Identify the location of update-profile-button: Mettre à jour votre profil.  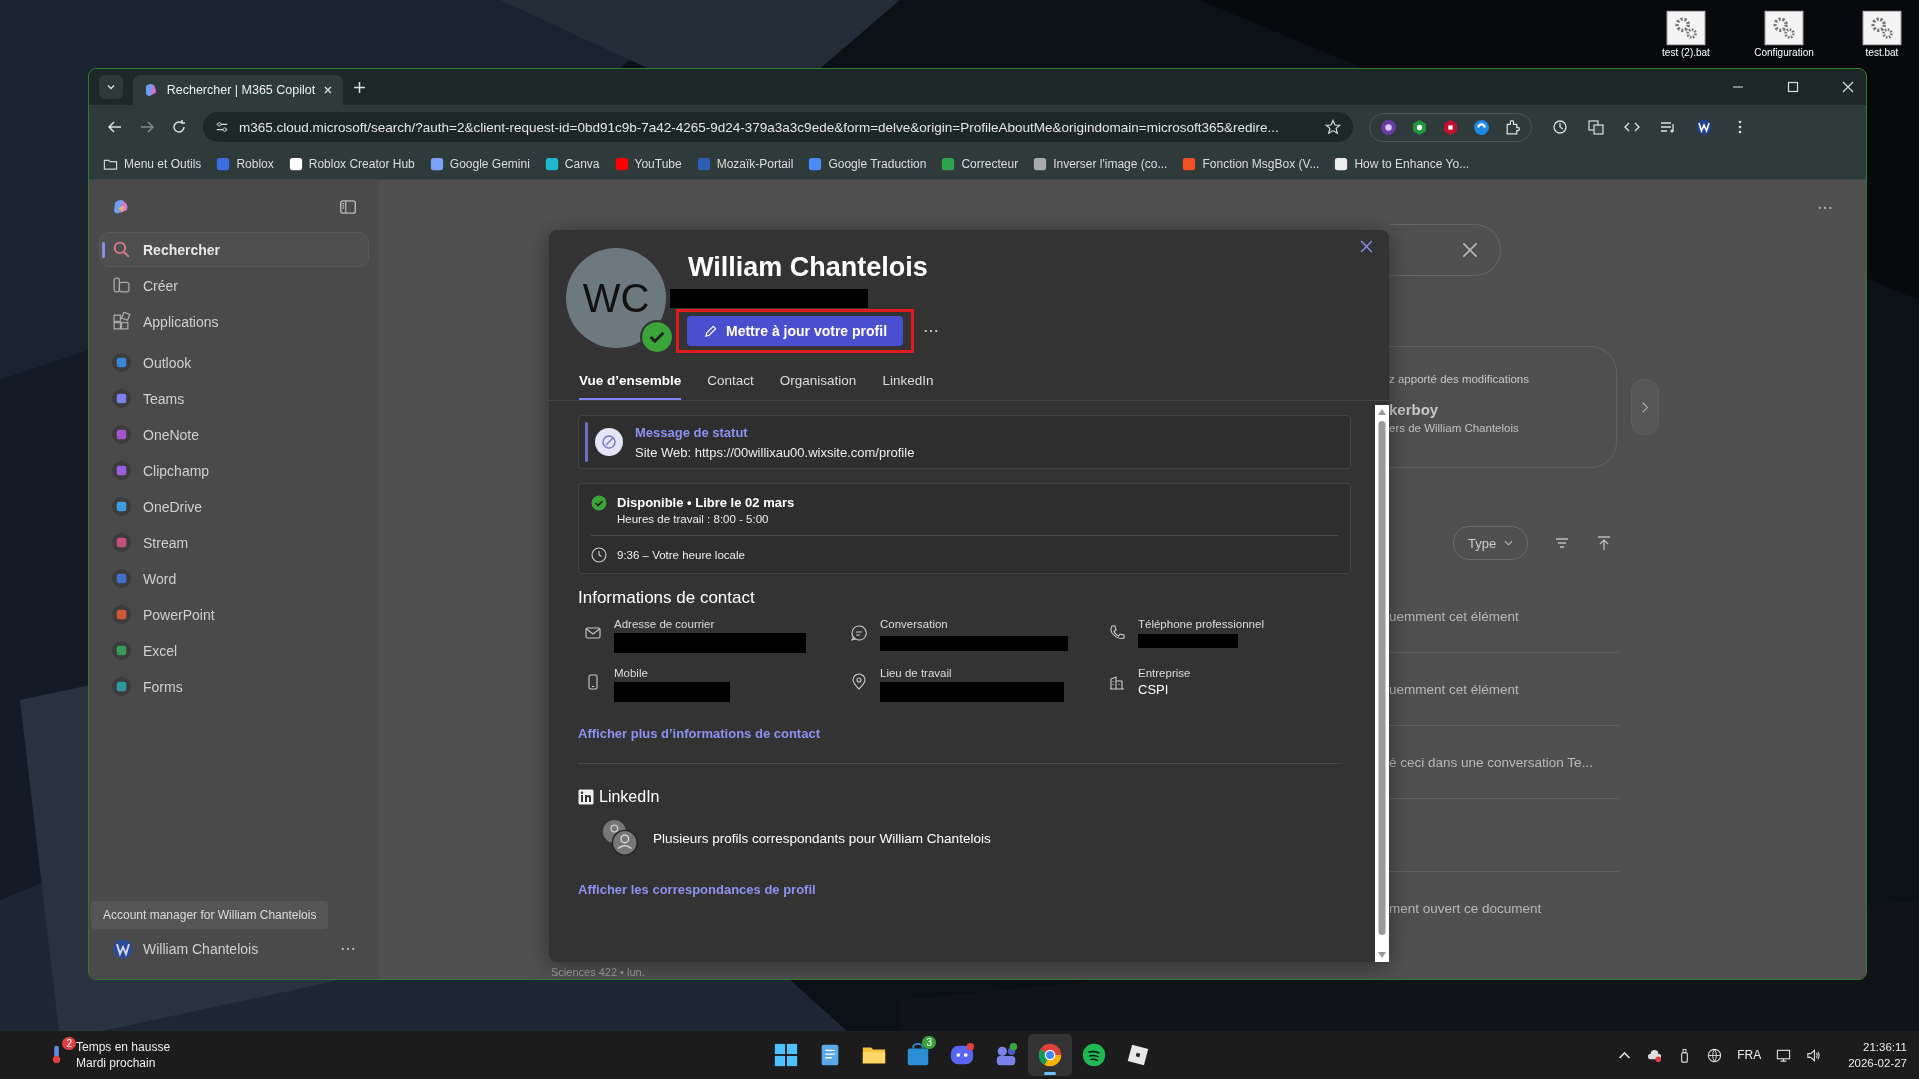
(795, 331).